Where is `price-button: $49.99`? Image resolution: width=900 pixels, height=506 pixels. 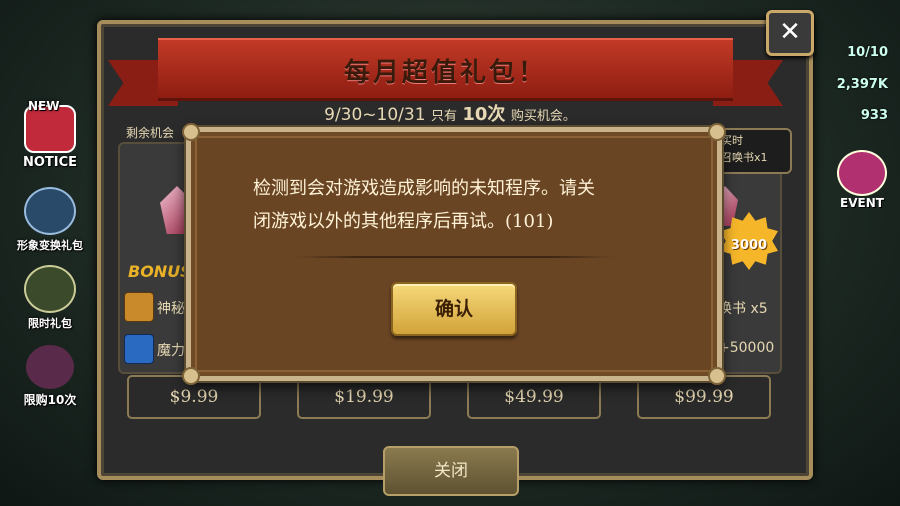 price-button: $49.99 is located at coordinates (534, 397).